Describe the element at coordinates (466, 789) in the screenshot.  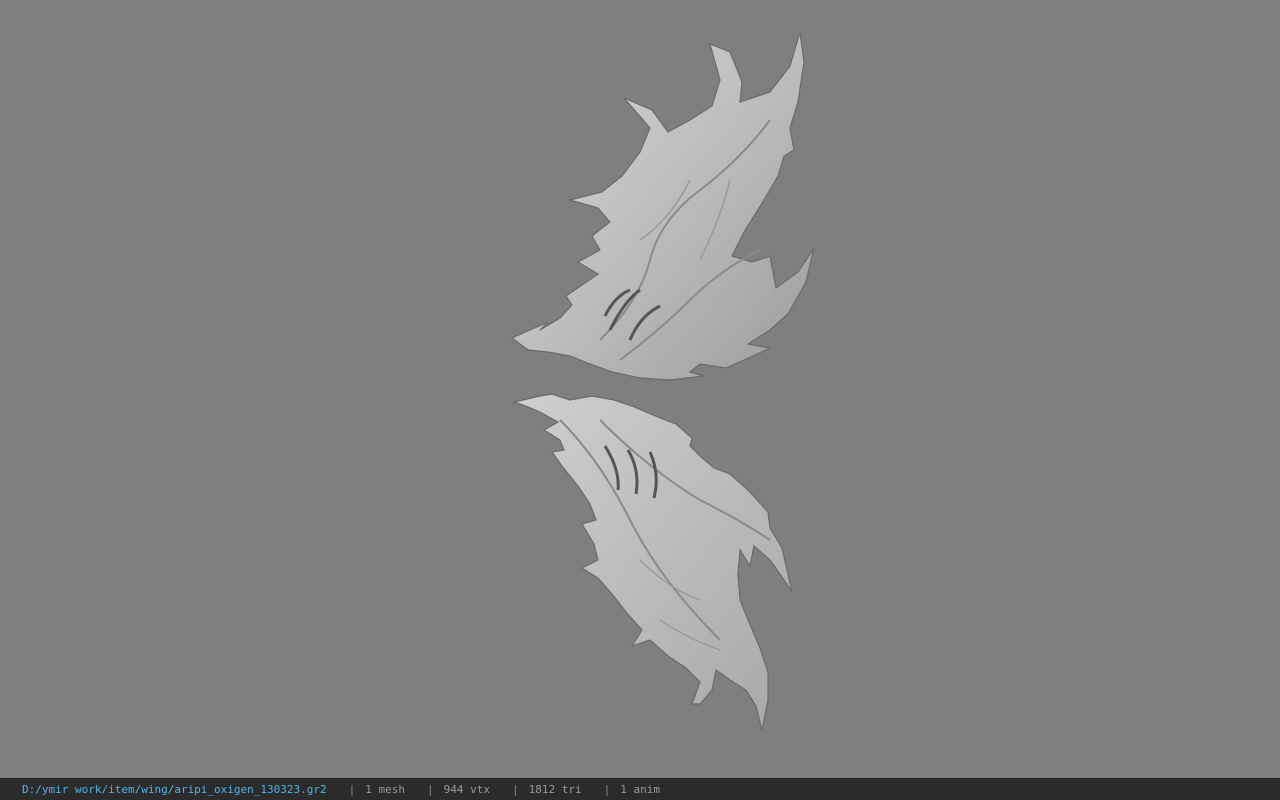
I see `vertex-count: 944 vtx` at that location.